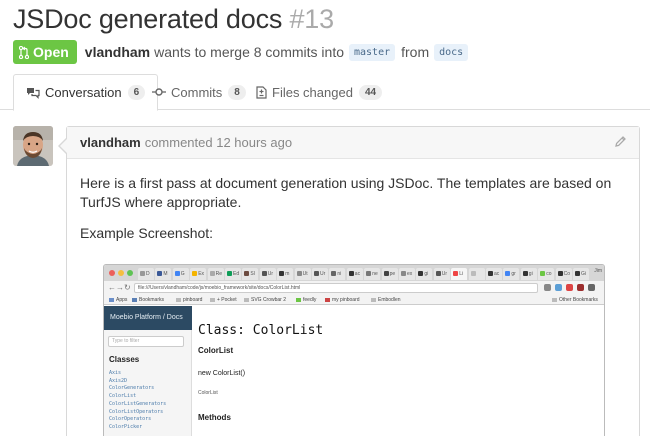 The width and height of the screenshot is (650, 436). What do you see at coordinates (261, 92) in the screenshot?
I see `file-diff-icon` at bounding box center [261, 92].